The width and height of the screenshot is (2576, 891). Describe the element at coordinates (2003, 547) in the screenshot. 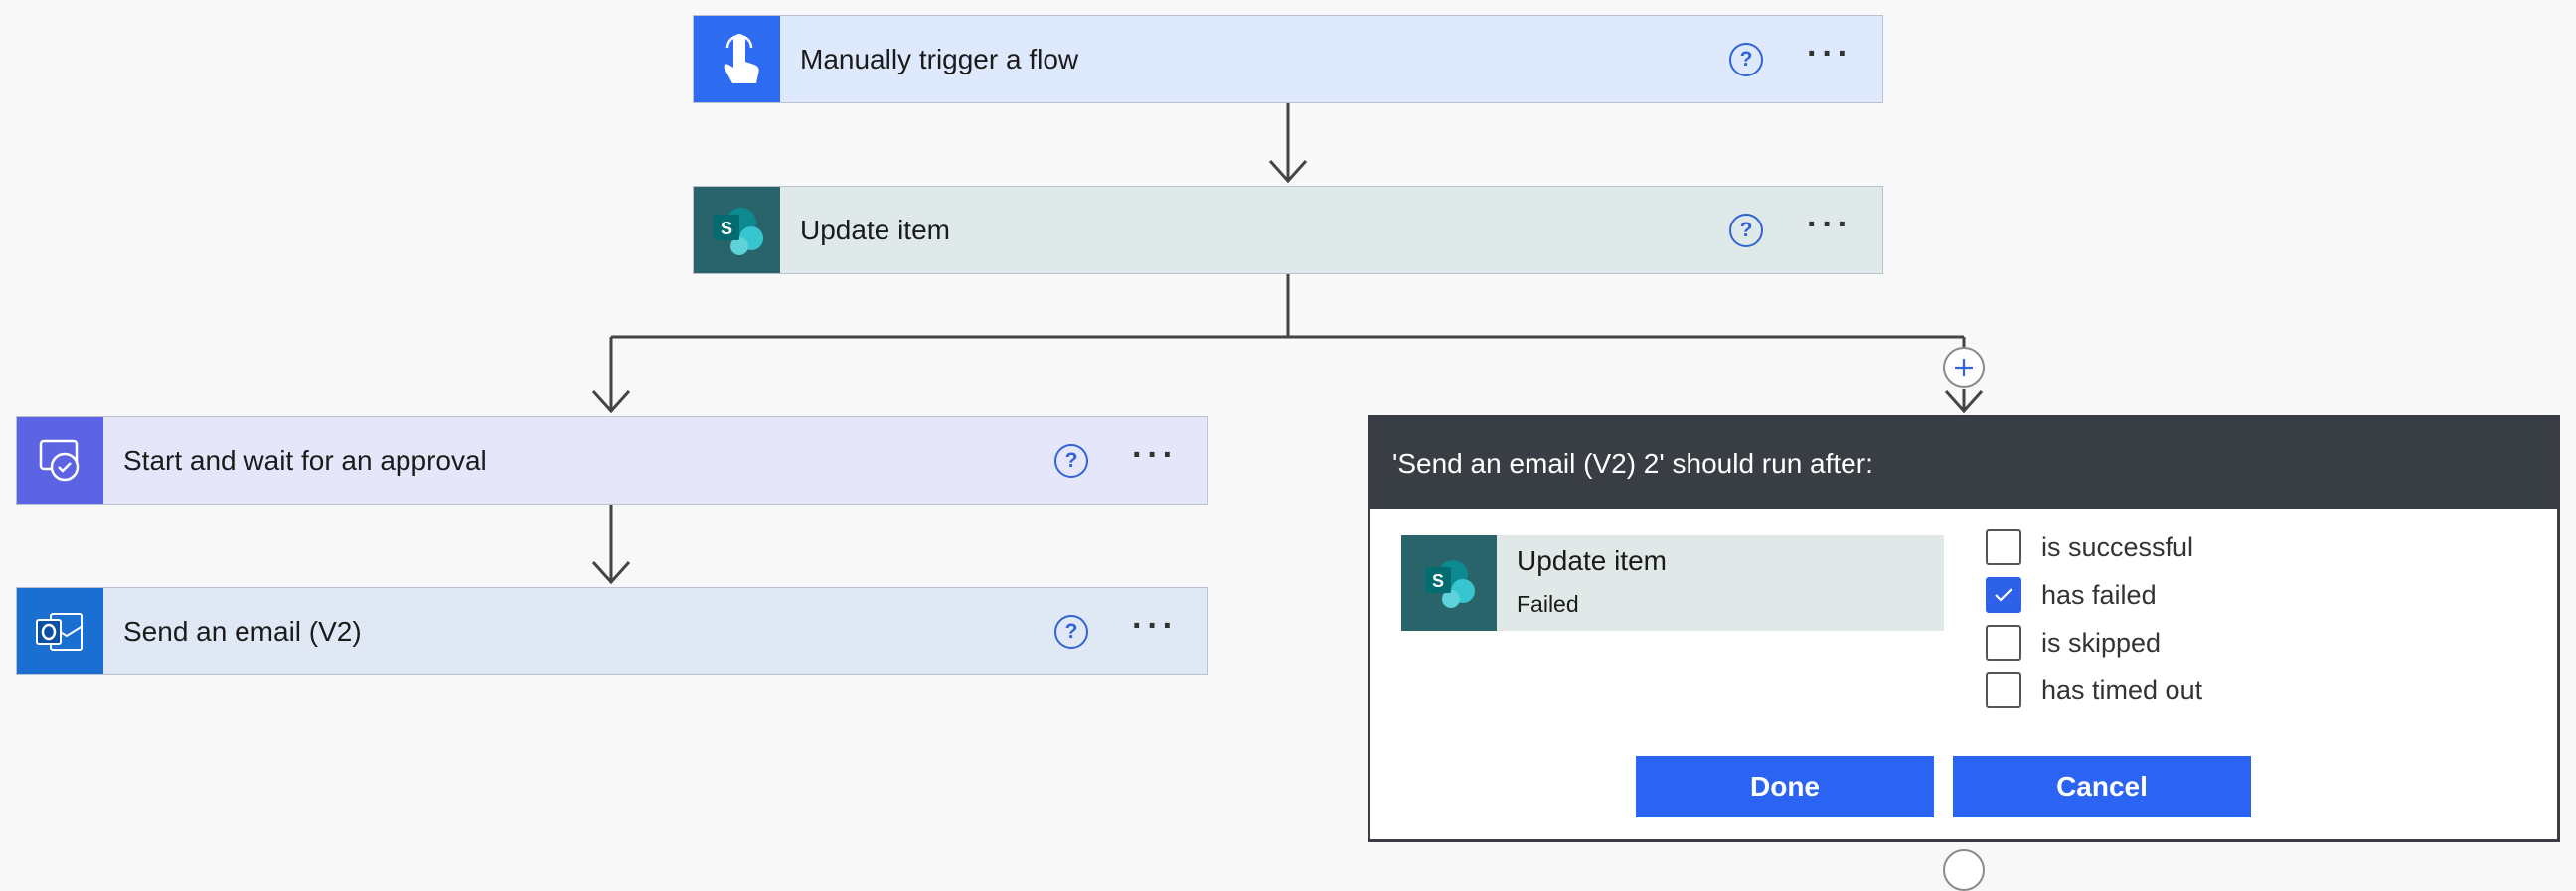

I see `checkbox-is-successful` at that location.